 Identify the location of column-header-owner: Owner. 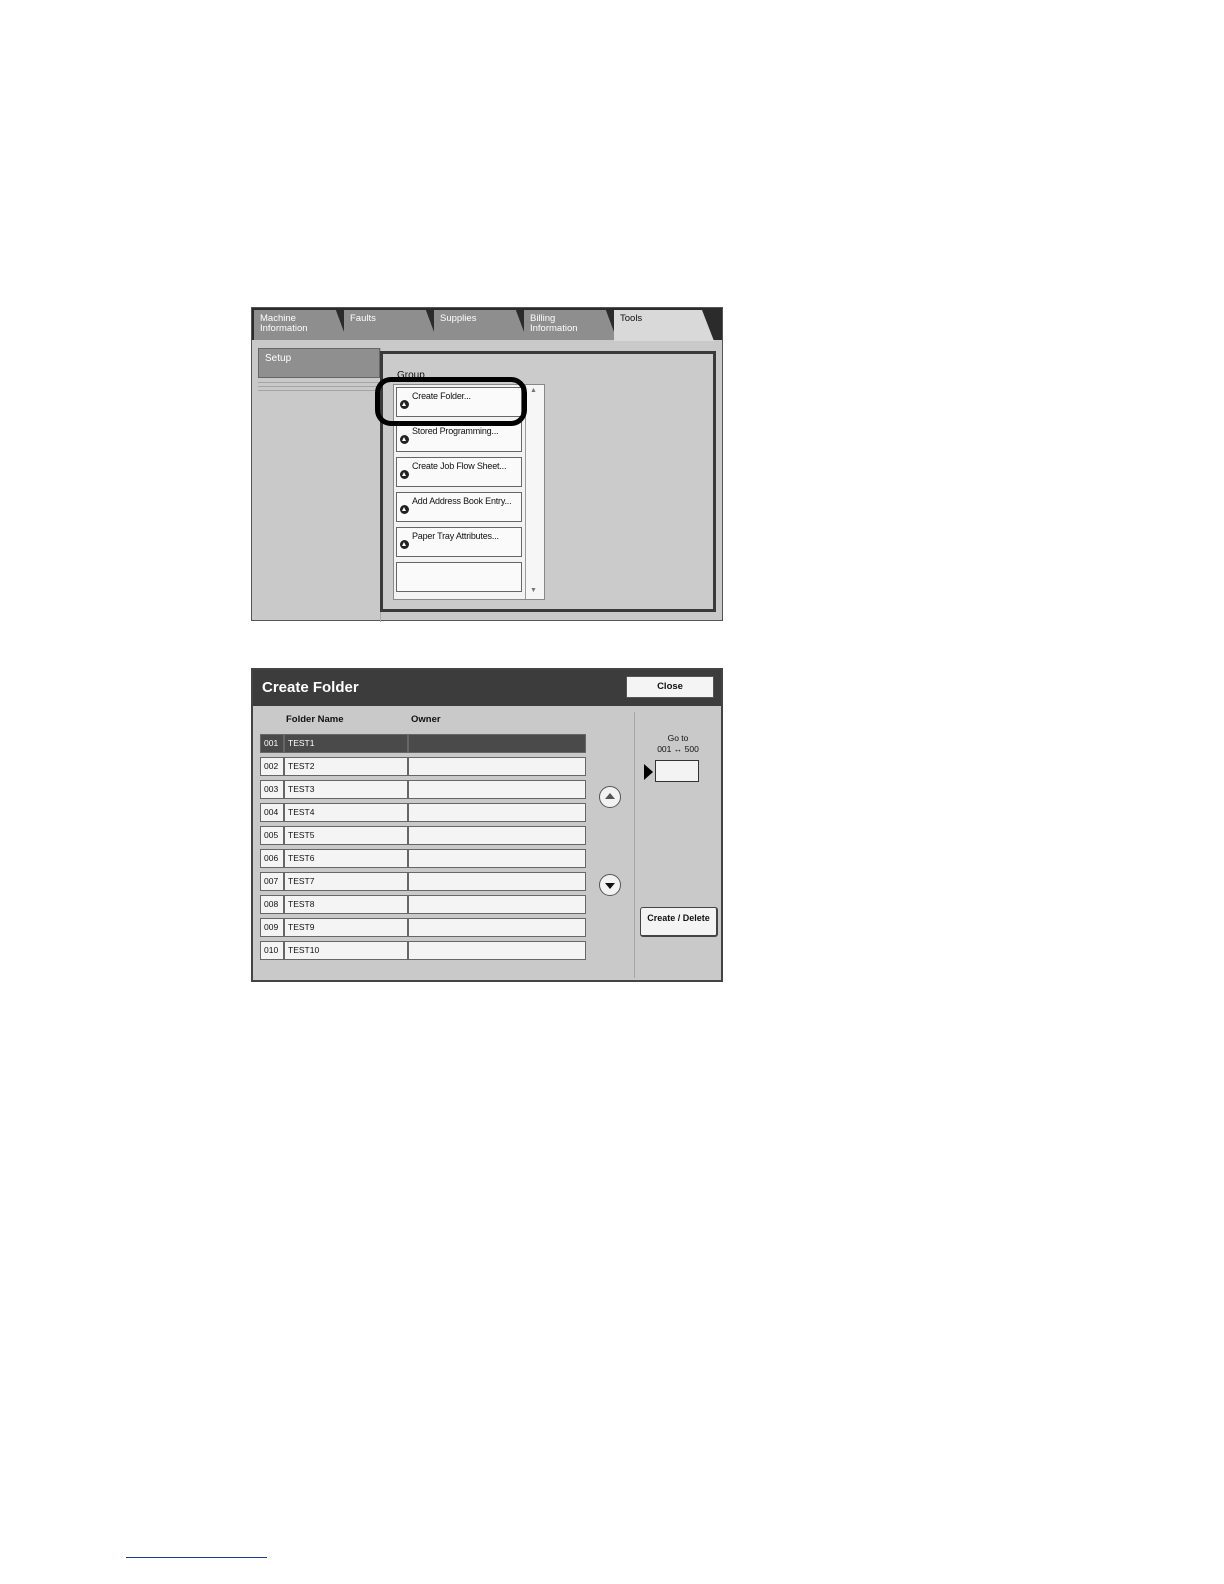
(426, 719).